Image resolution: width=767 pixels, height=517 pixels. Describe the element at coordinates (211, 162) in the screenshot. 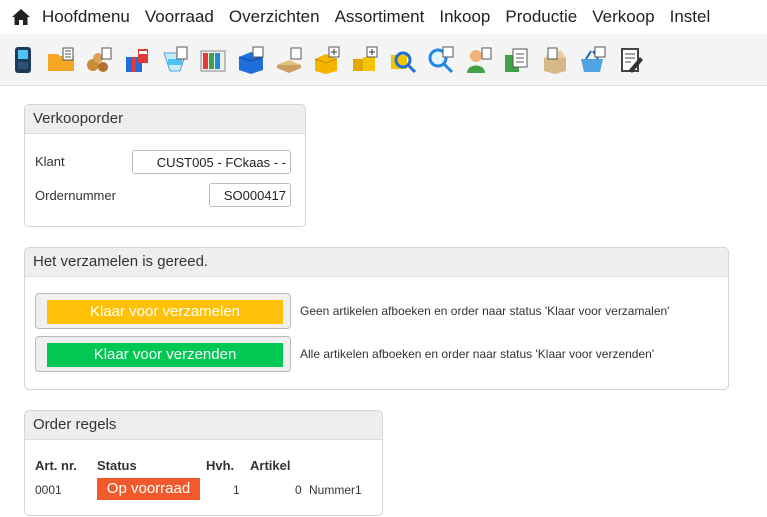

I see `customer-field: CUST005 - FCkaas - -` at that location.